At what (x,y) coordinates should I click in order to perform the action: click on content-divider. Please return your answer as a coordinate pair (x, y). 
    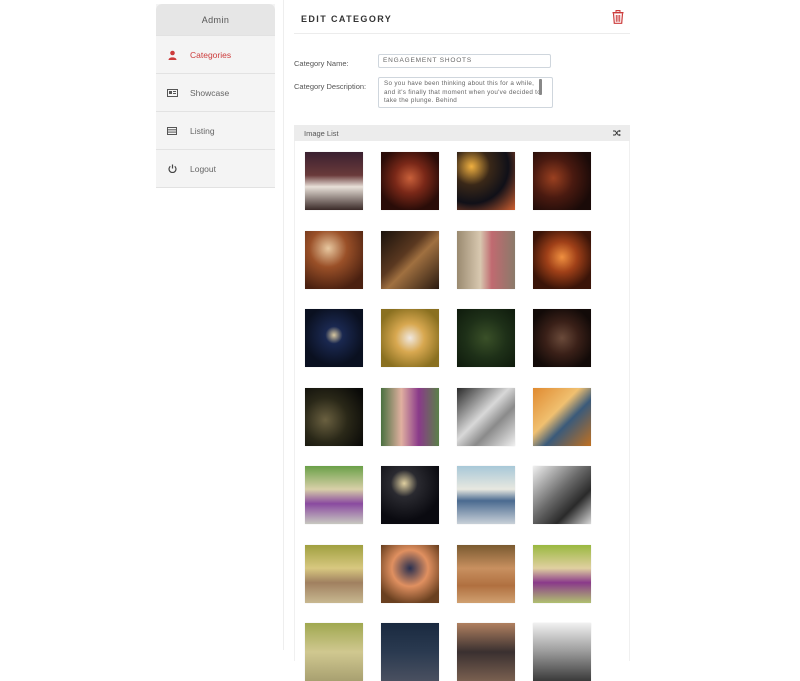
    Looking at the image, I should click on (283, 325).